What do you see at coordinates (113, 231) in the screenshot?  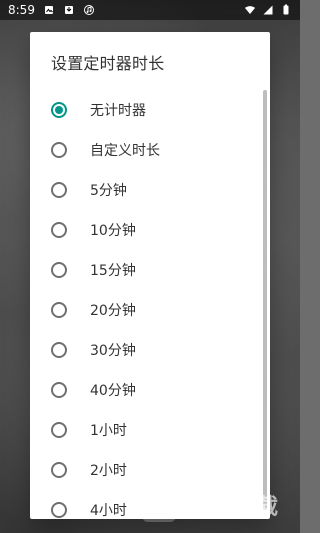 I see `option-label: 10分钟` at bounding box center [113, 231].